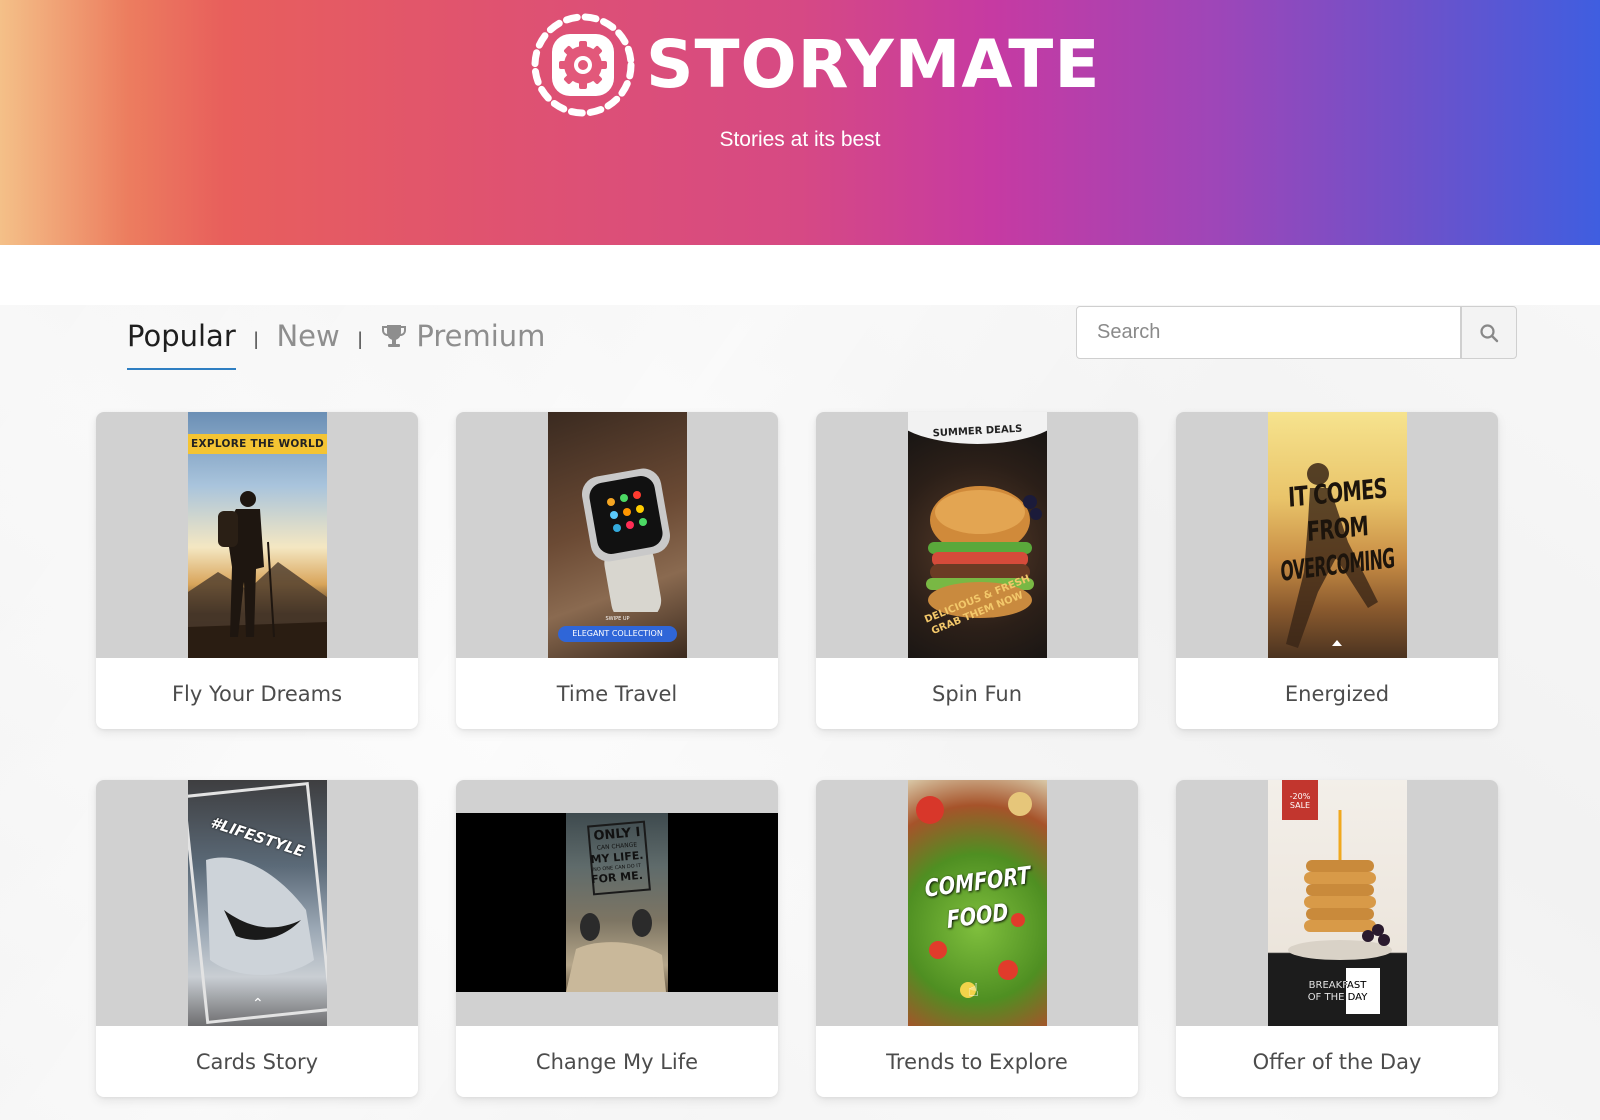  Describe the element at coordinates (1337, 1061) in the screenshot. I see `card-title: Offer of the Day` at that location.